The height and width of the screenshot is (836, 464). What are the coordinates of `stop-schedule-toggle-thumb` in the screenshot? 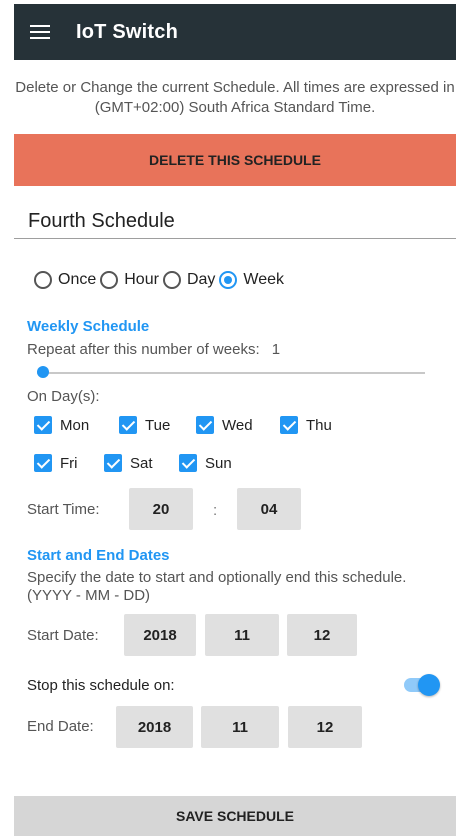 It's located at (429, 685).